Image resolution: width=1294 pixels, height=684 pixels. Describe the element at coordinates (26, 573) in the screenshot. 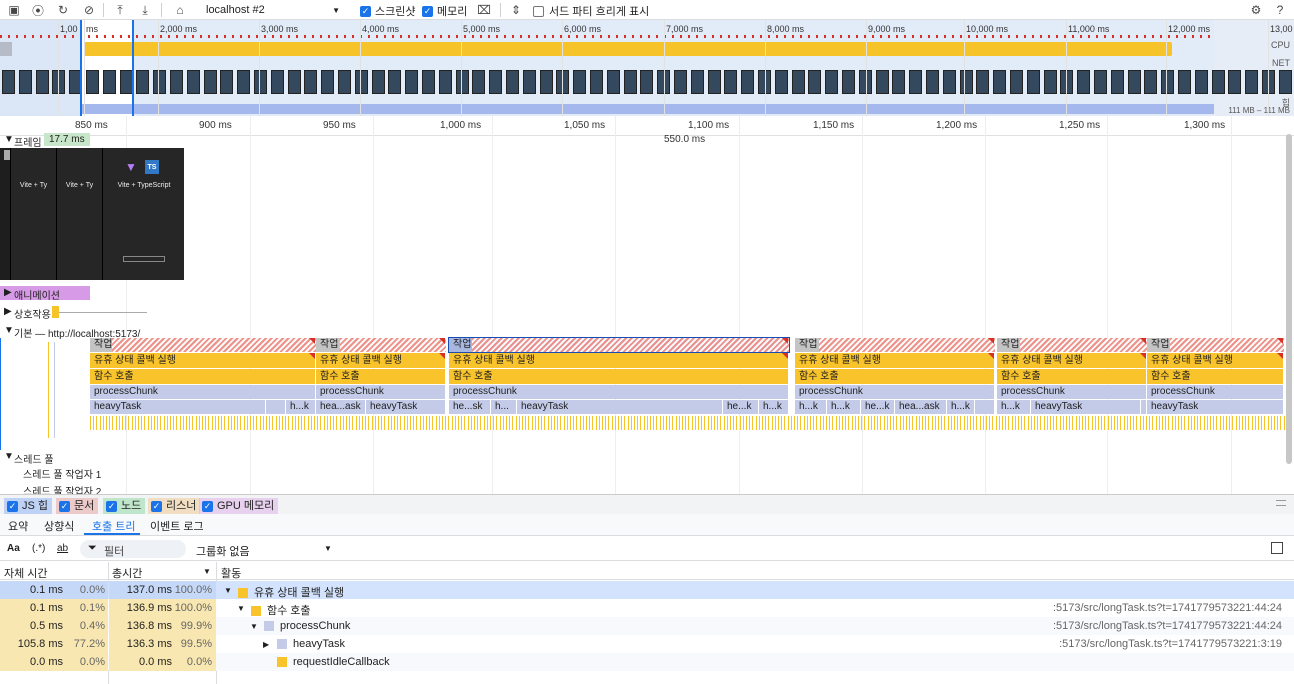

I see `col-self-time: 자체 시간` at that location.